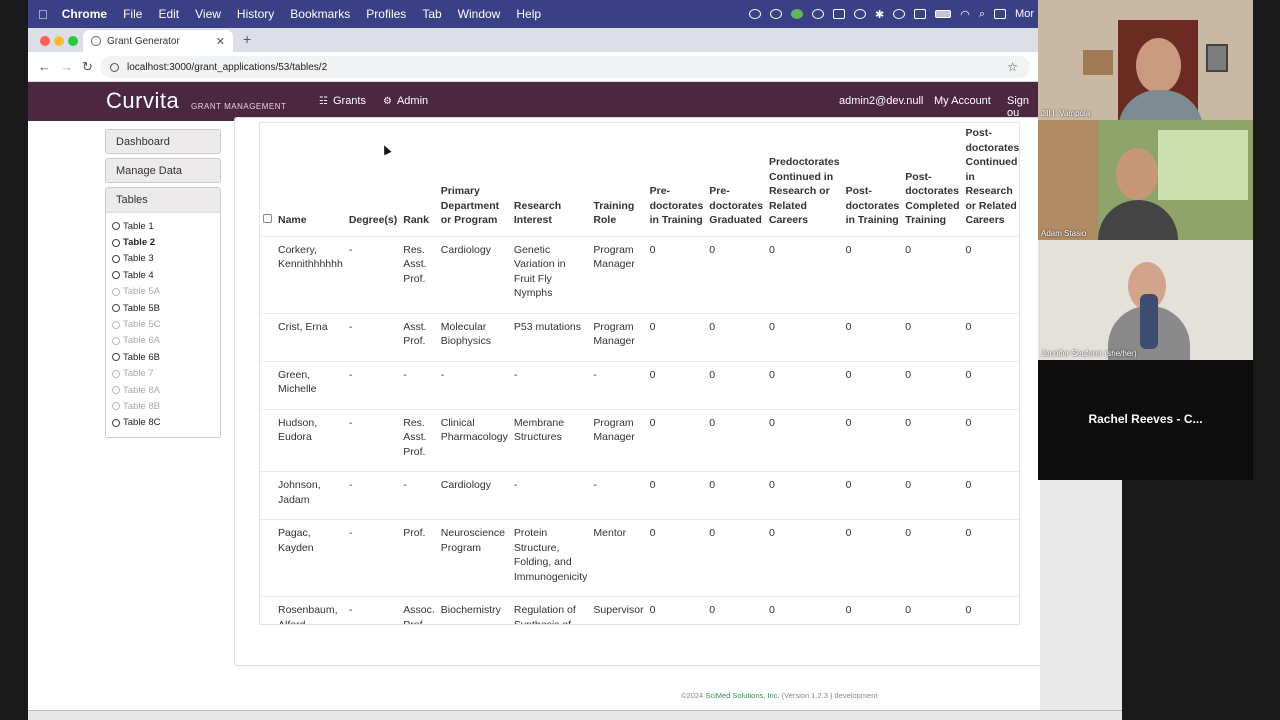 This screenshot has width=1280, height=720. I want to click on bookmark-star-icon: ☆, so click(1012, 67).